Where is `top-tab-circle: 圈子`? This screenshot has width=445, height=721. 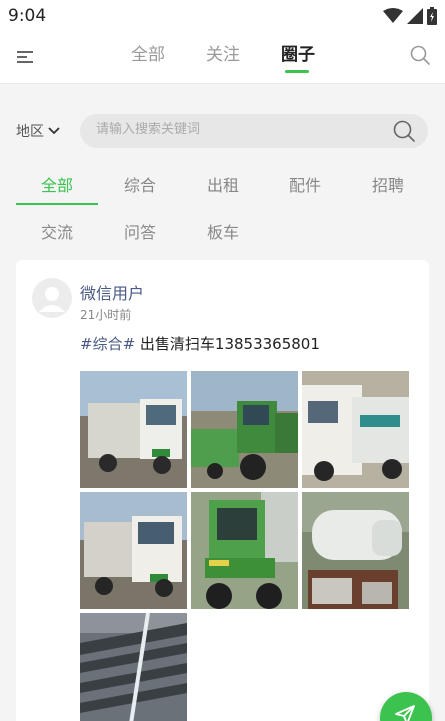
top-tab-circle: 圈子 is located at coordinates (298, 52).